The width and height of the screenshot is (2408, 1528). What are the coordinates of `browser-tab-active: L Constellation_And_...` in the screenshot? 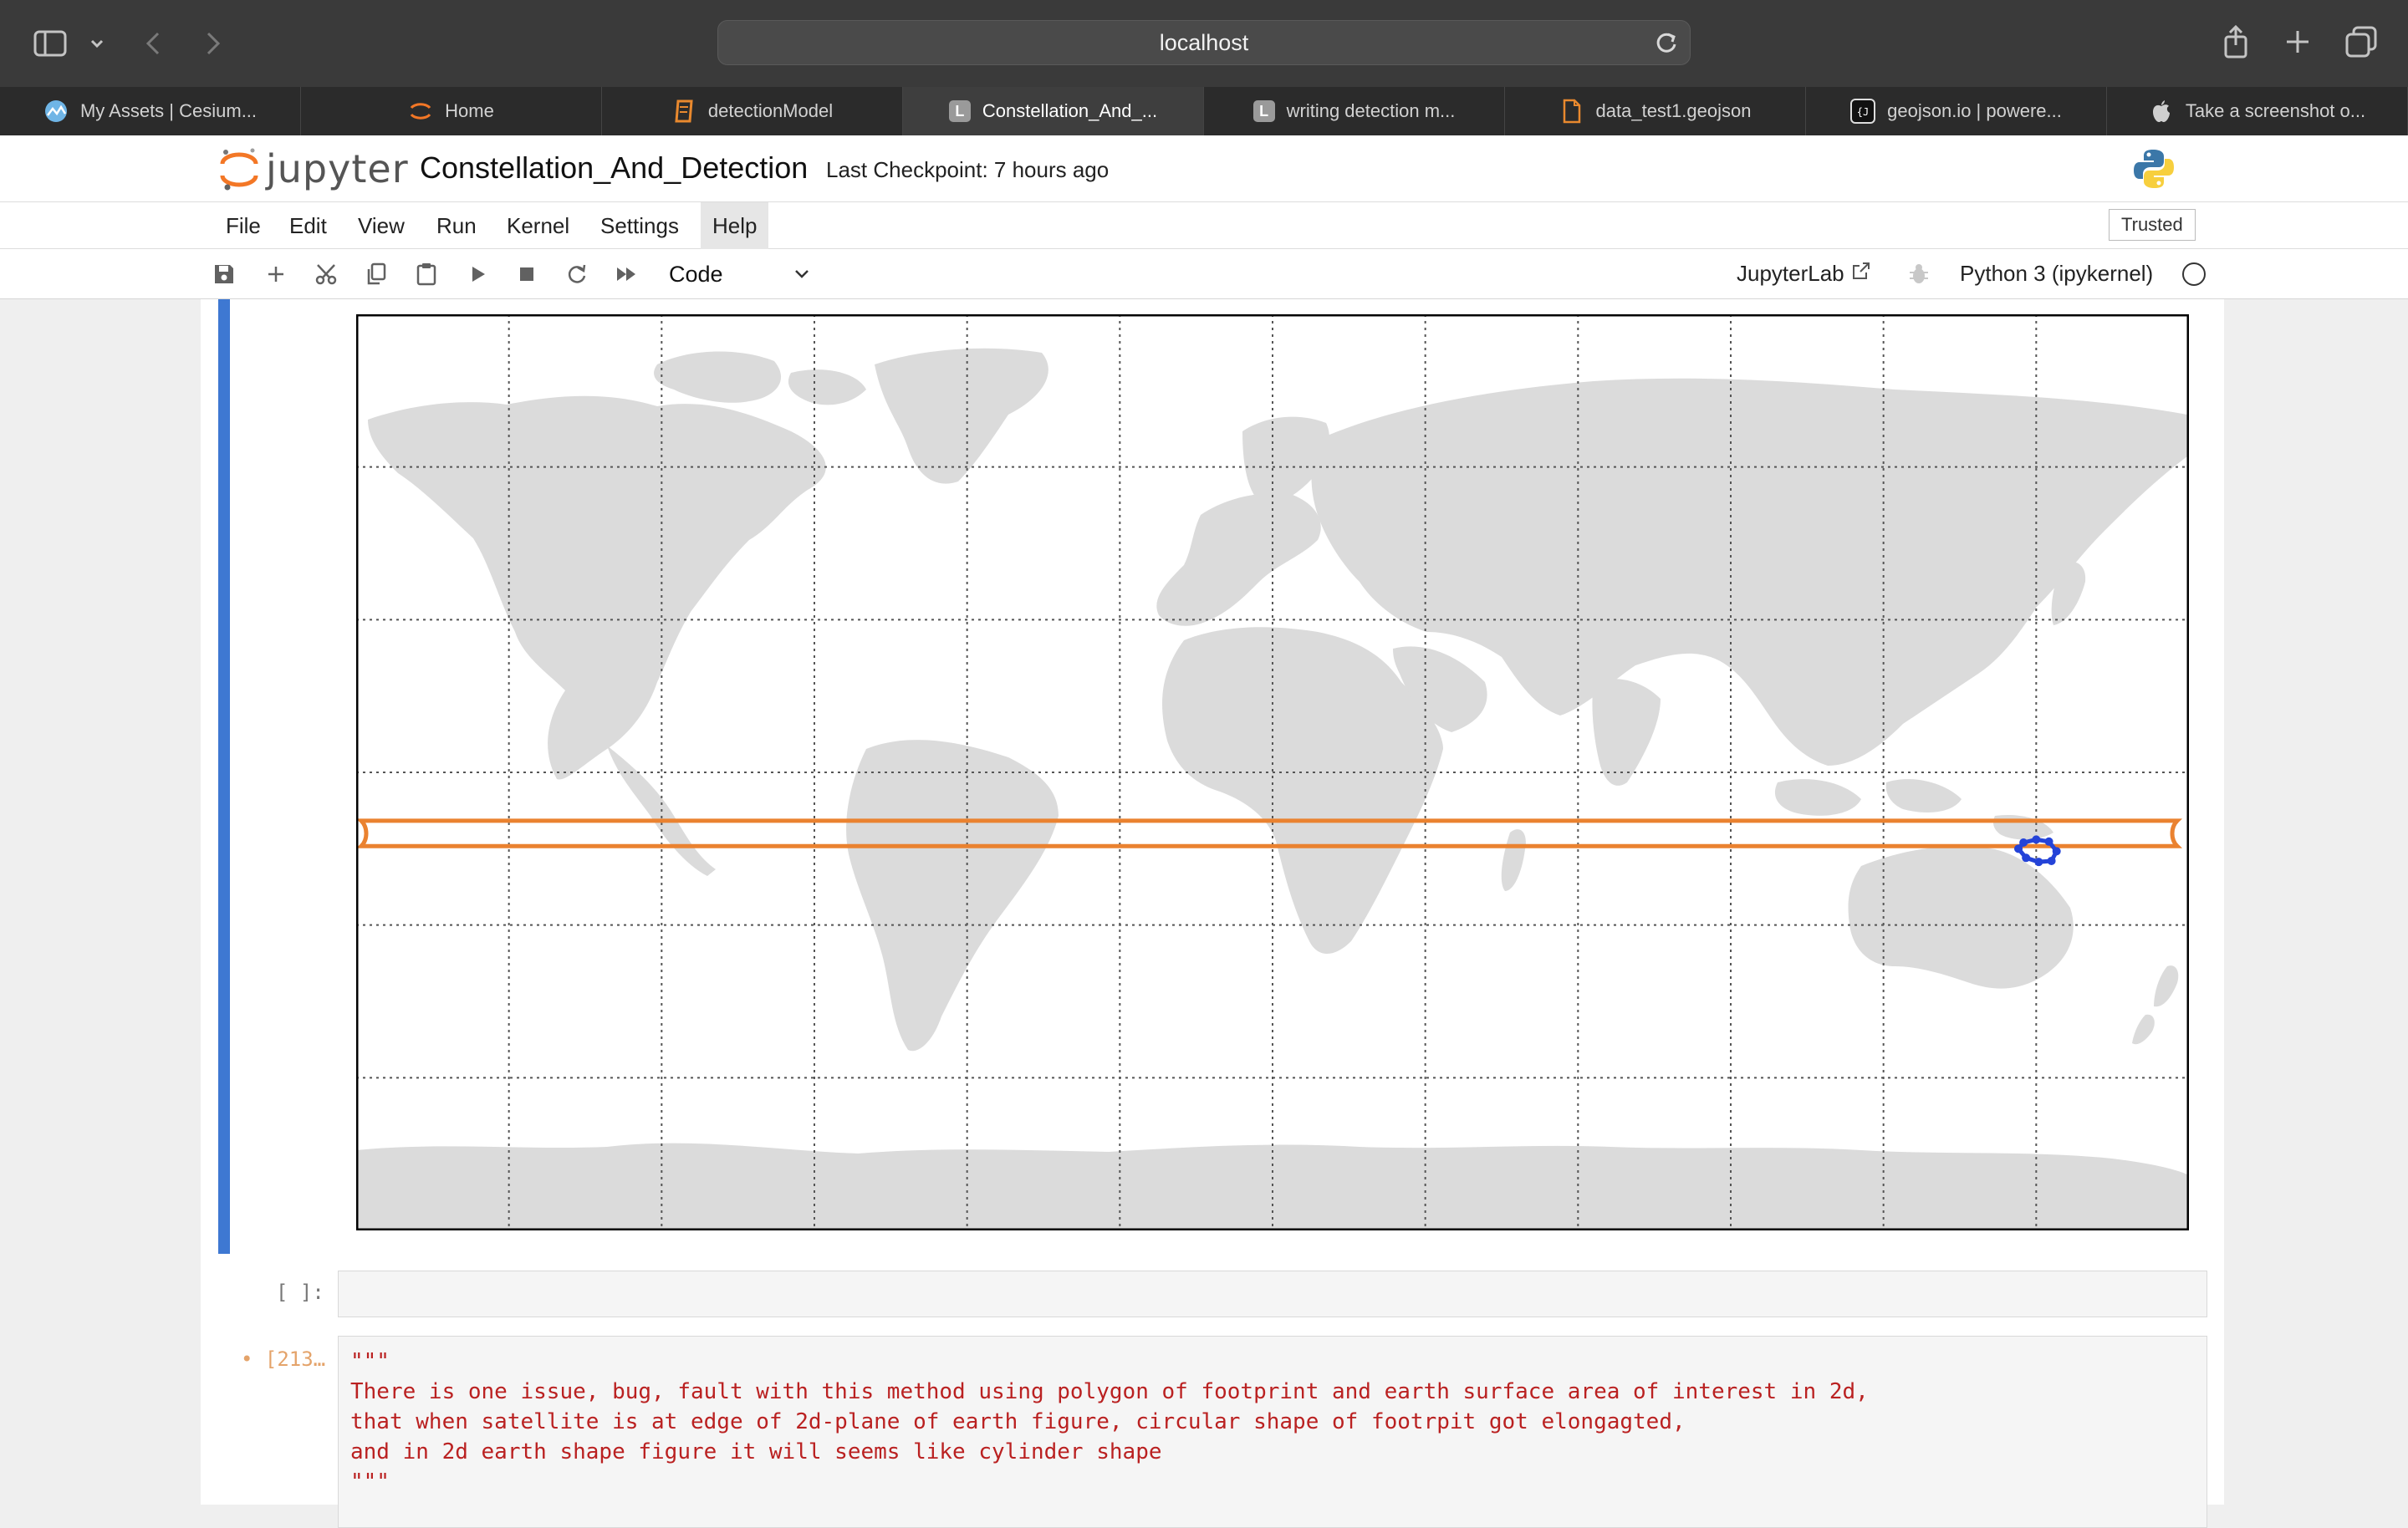 It's located at (1053, 111).